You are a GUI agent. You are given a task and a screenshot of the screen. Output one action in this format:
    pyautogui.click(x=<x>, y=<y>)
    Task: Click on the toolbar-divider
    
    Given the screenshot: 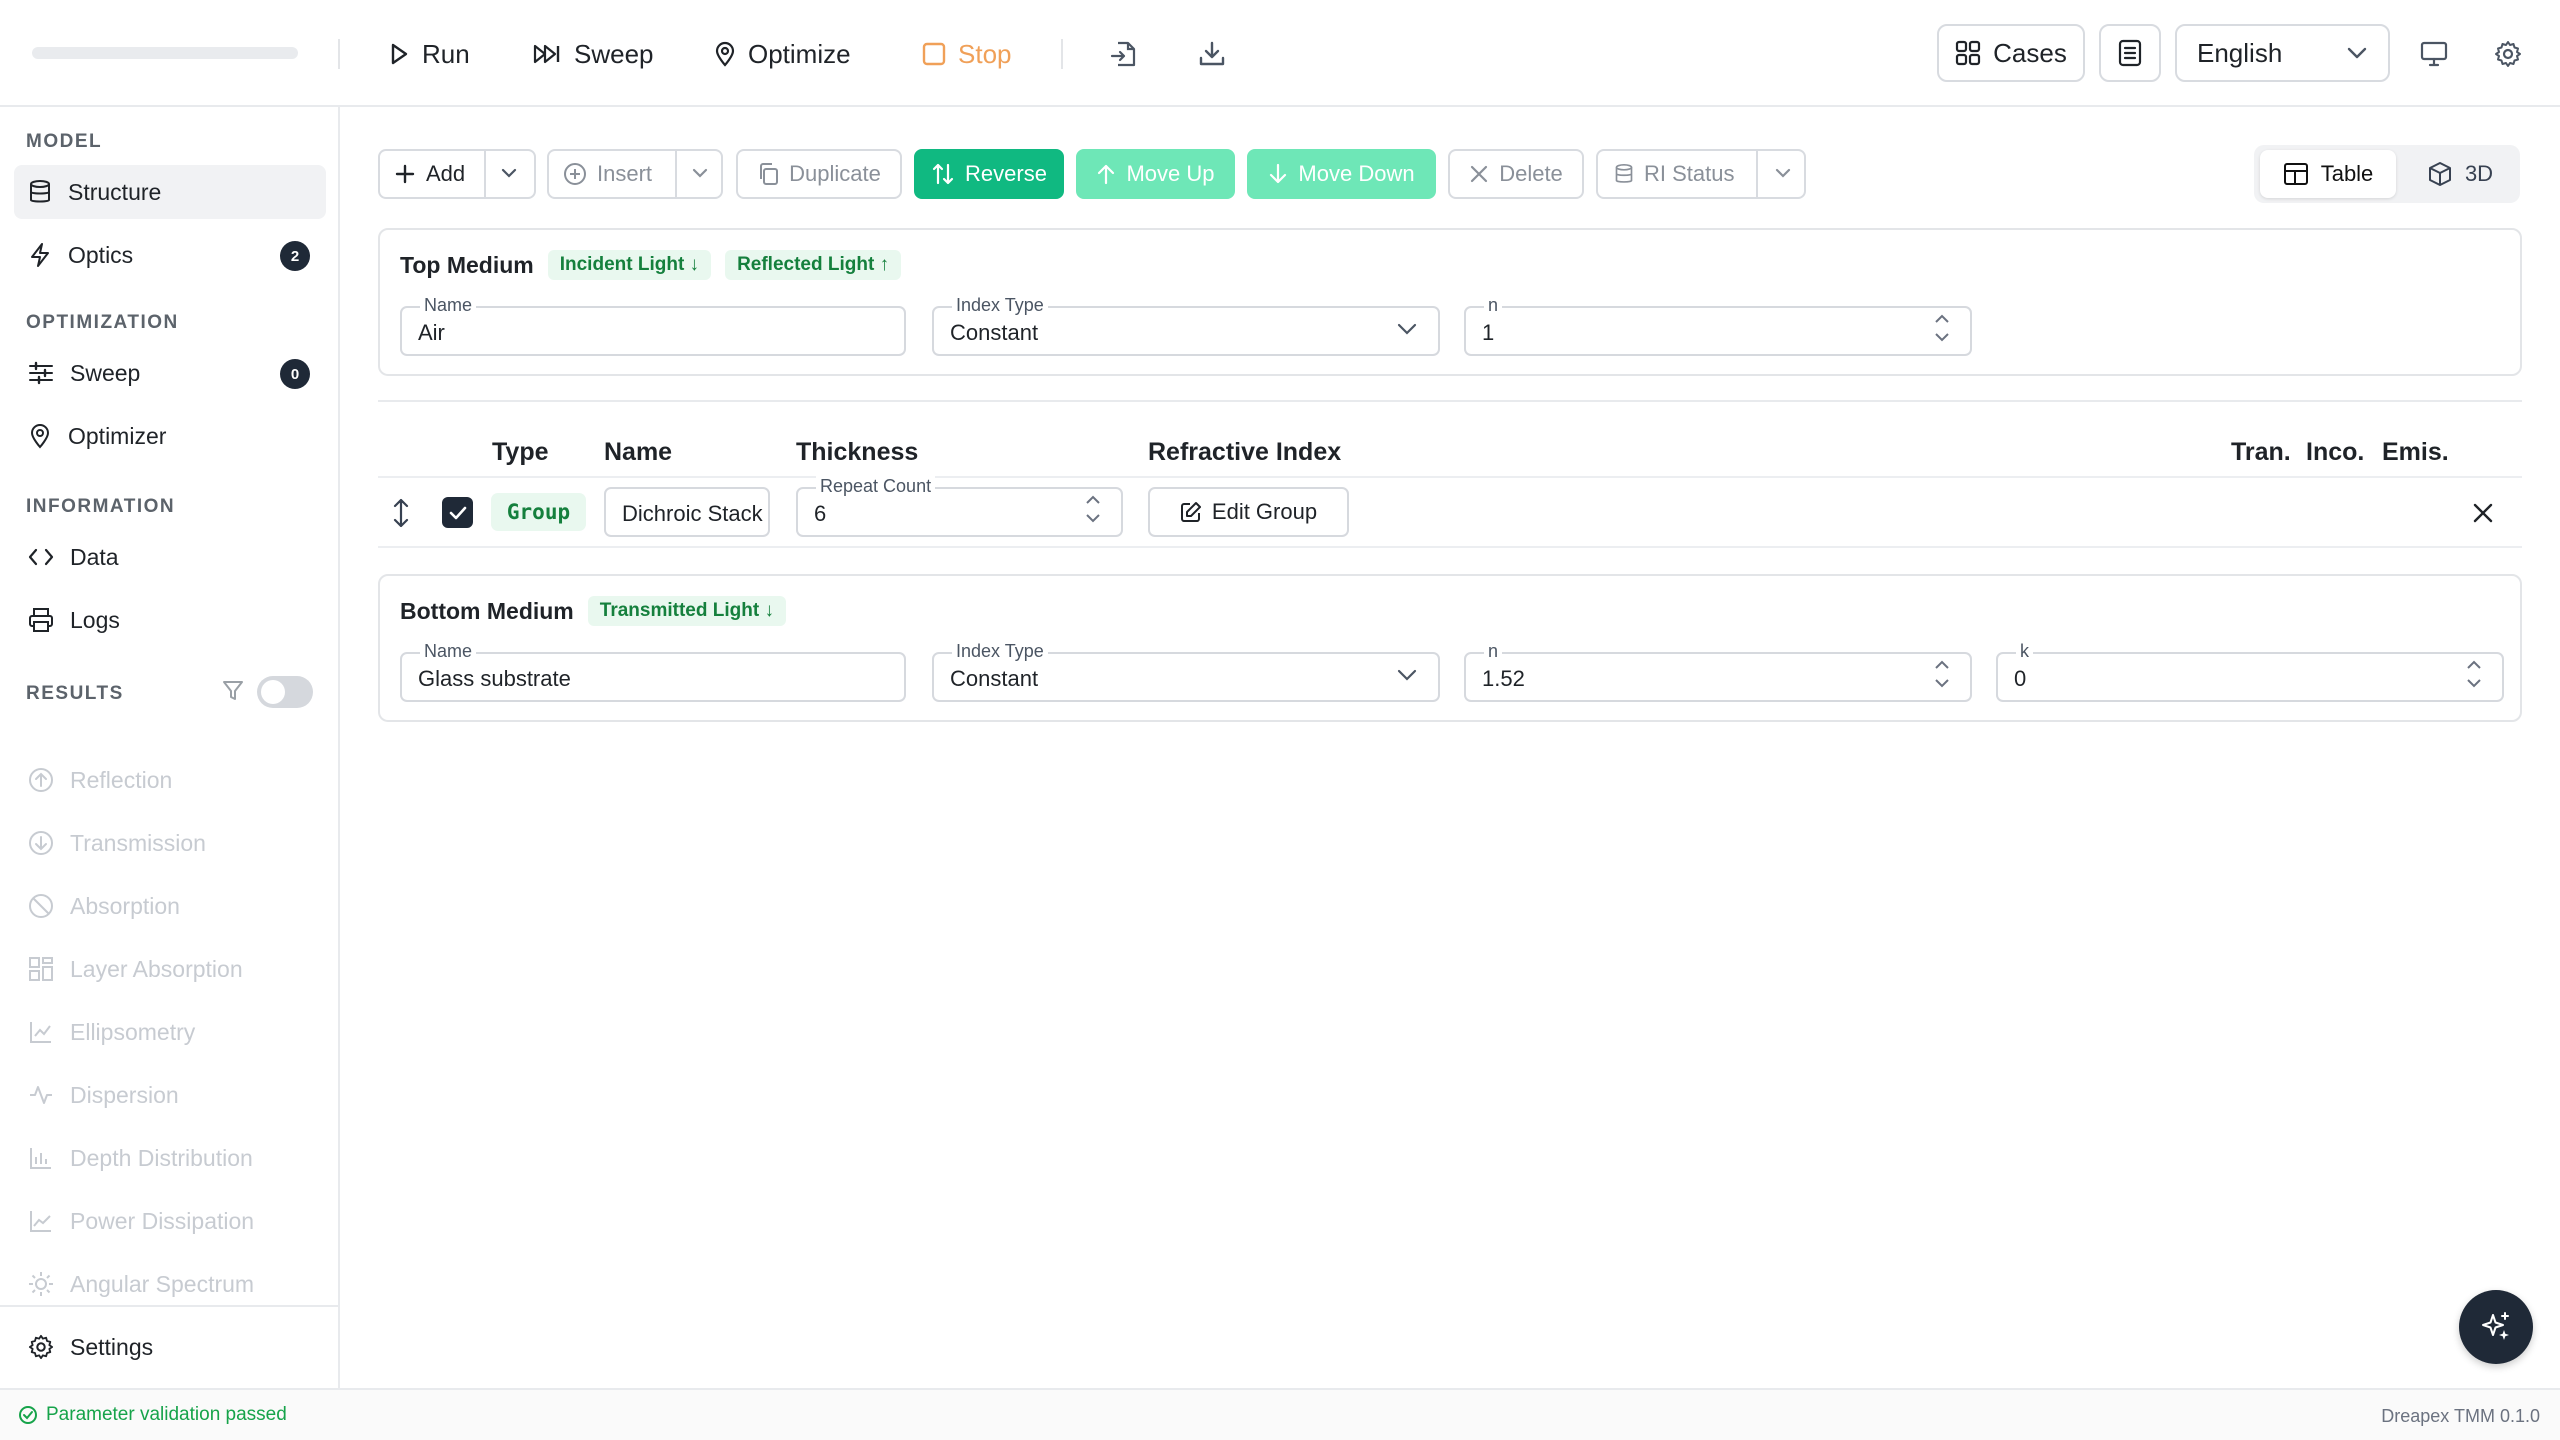 What is the action you would take?
    pyautogui.click(x=1062, y=54)
    